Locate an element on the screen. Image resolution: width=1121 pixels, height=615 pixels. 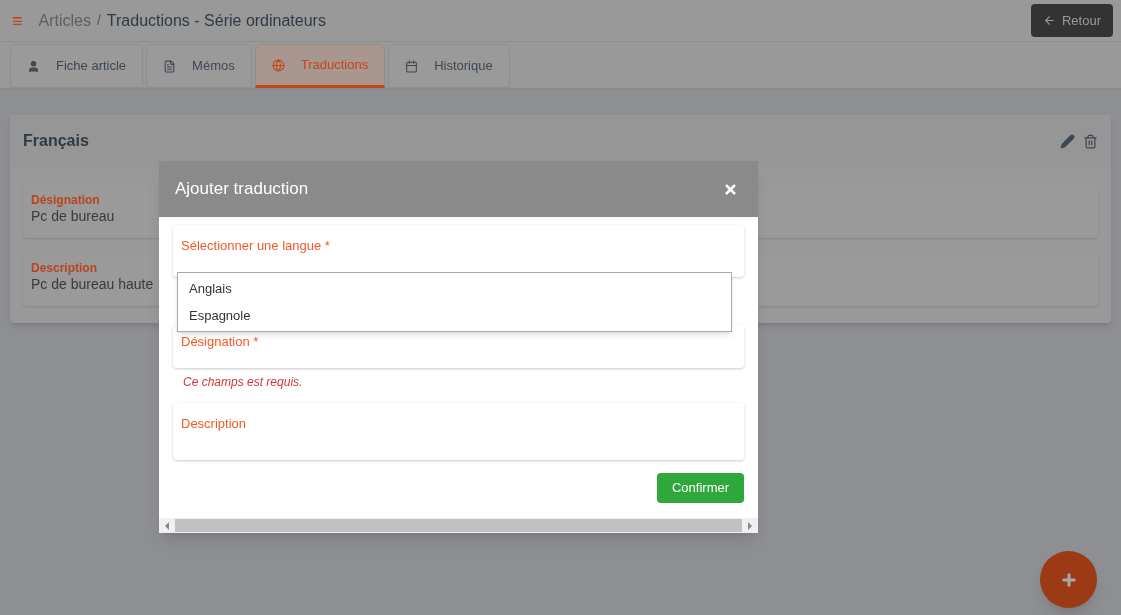
person-icon is located at coordinates (33, 66).